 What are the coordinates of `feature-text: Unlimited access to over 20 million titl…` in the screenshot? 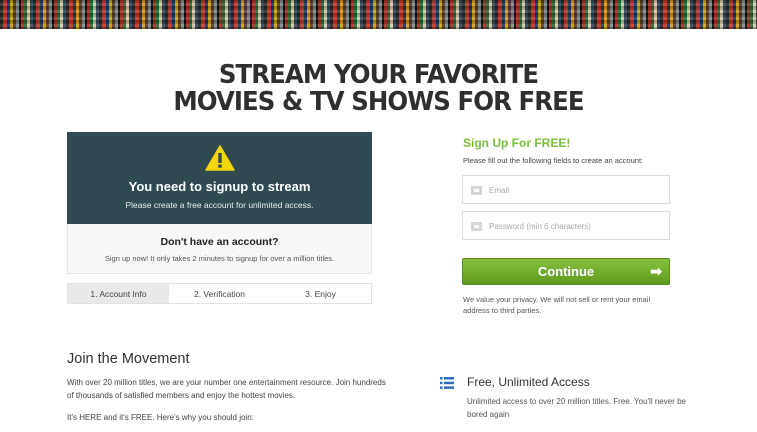 It's located at (576, 408).